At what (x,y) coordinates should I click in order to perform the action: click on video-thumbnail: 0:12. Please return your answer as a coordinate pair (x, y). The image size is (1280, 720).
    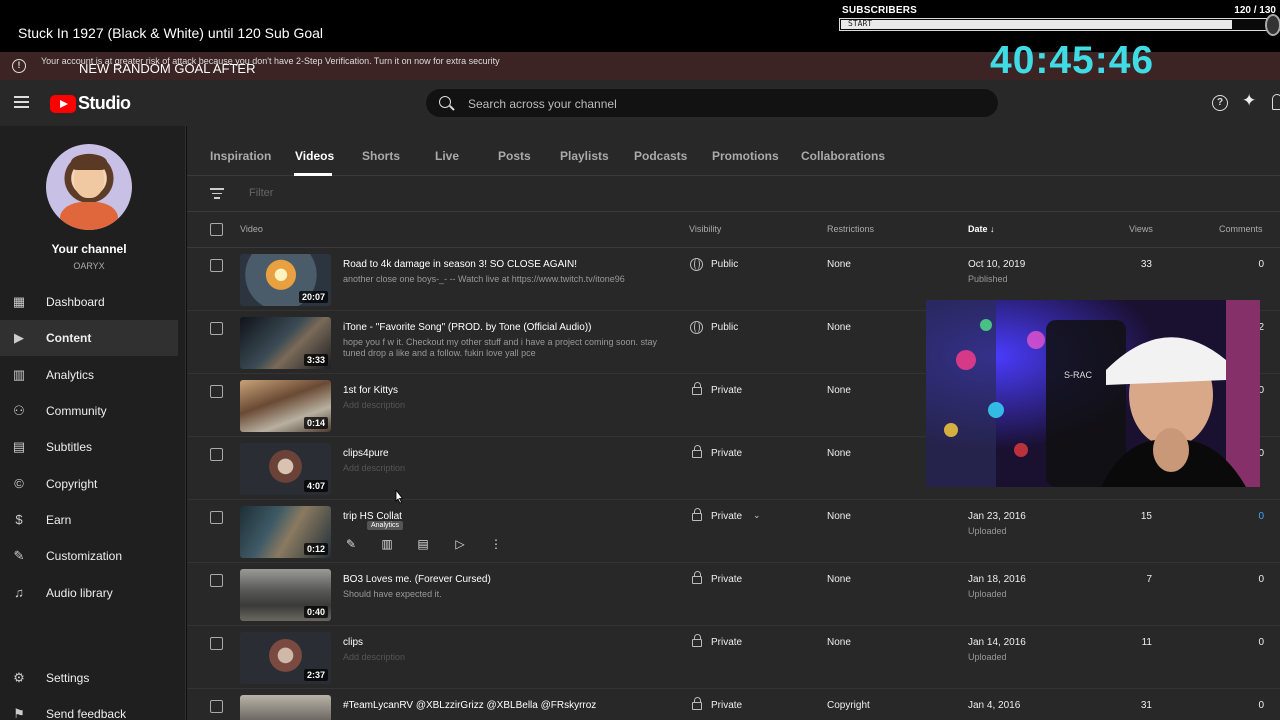
    Looking at the image, I should click on (285, 532).